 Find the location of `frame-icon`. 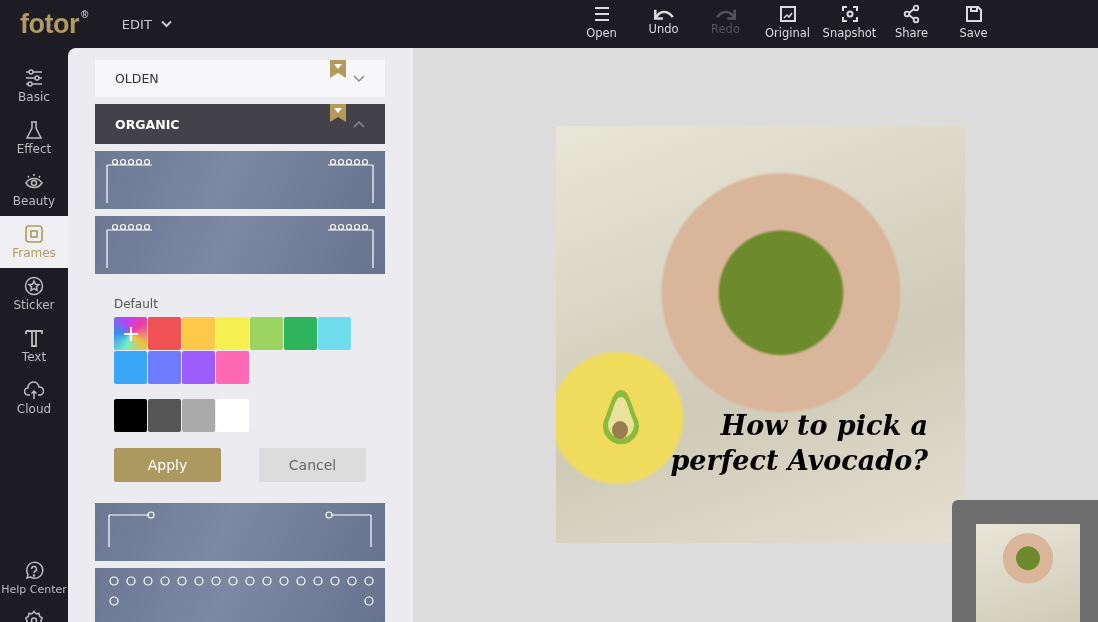

frame-icon is located at coordinates (34, 234).